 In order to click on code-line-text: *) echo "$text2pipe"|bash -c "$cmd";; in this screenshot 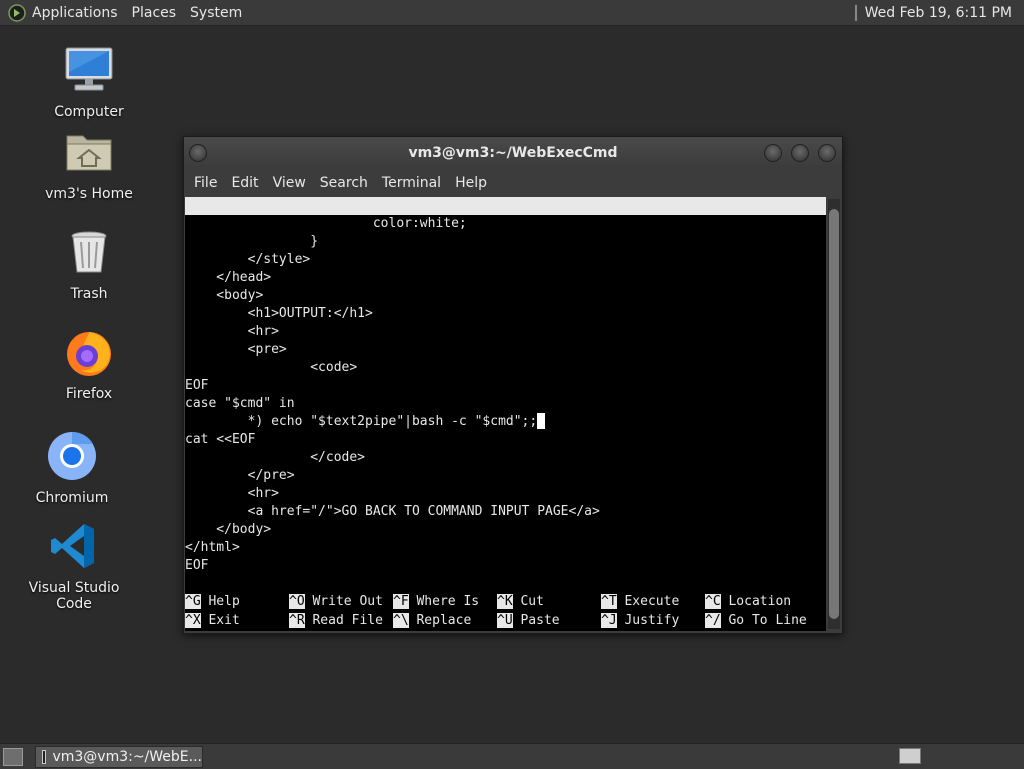, I will do `click(361, 421)`.